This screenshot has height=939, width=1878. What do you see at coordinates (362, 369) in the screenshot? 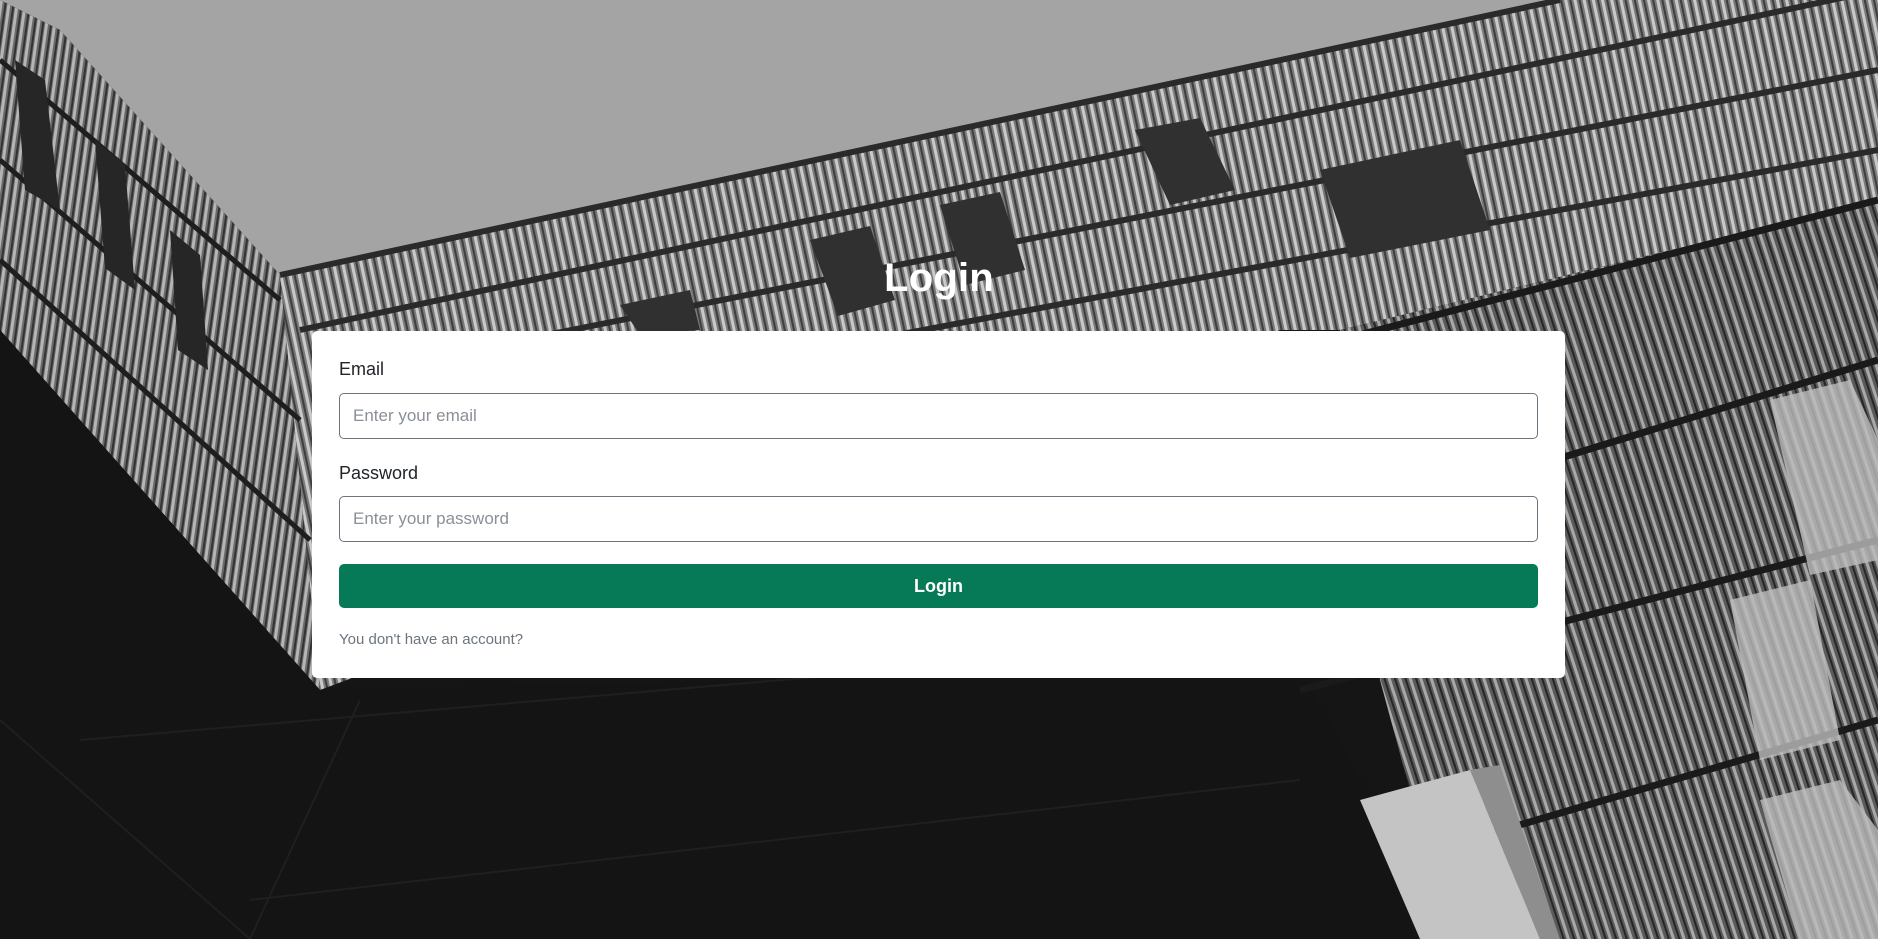
I see `email-label: Email` at bounding box center [362, 369].